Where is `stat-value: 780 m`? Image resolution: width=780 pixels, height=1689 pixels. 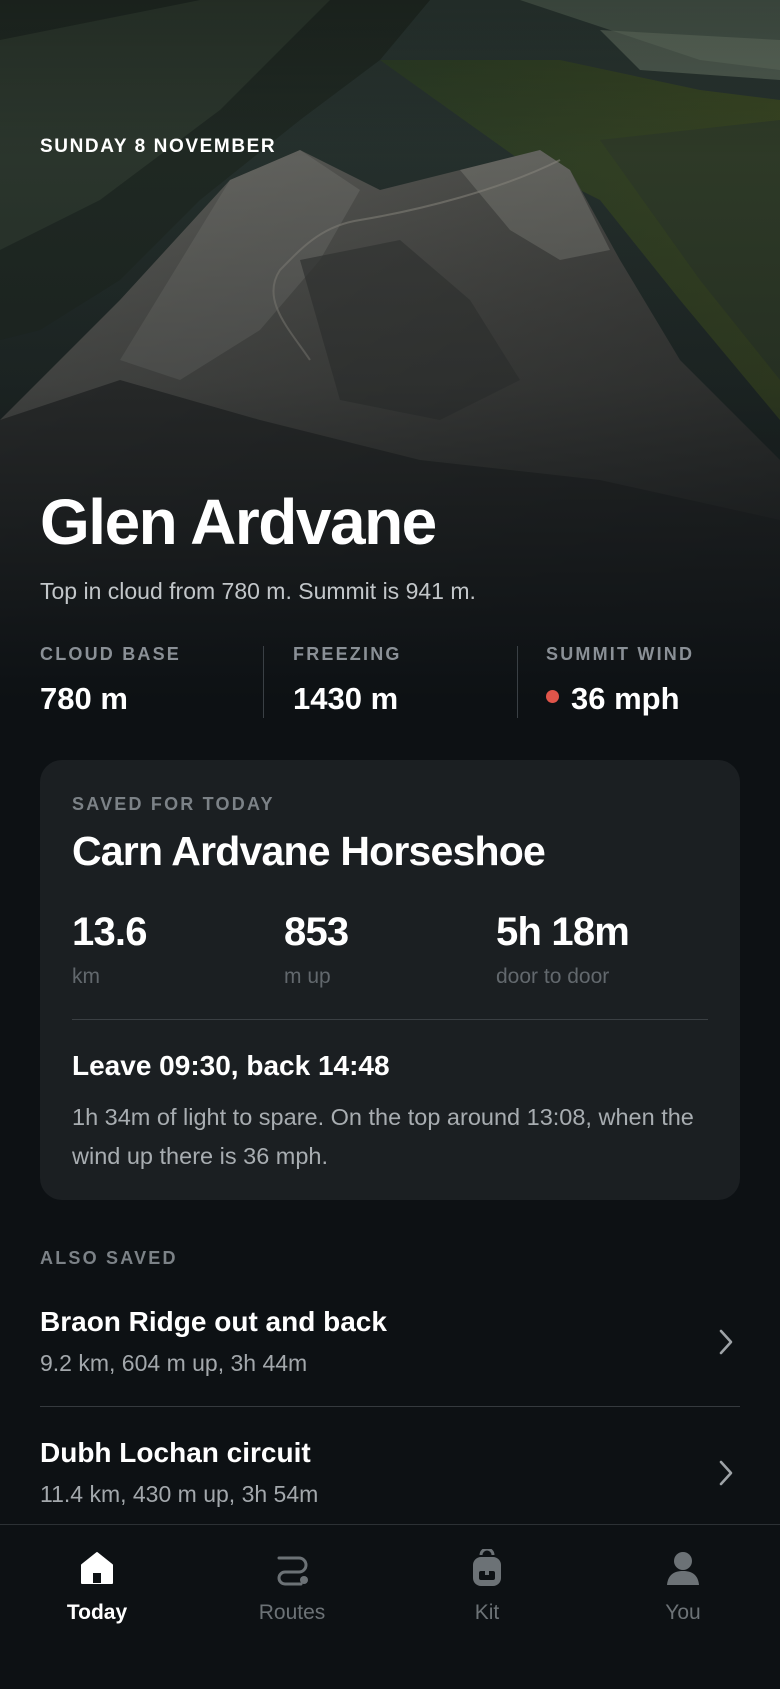 stat-value: 780 m is located at coordinates (84, 698).